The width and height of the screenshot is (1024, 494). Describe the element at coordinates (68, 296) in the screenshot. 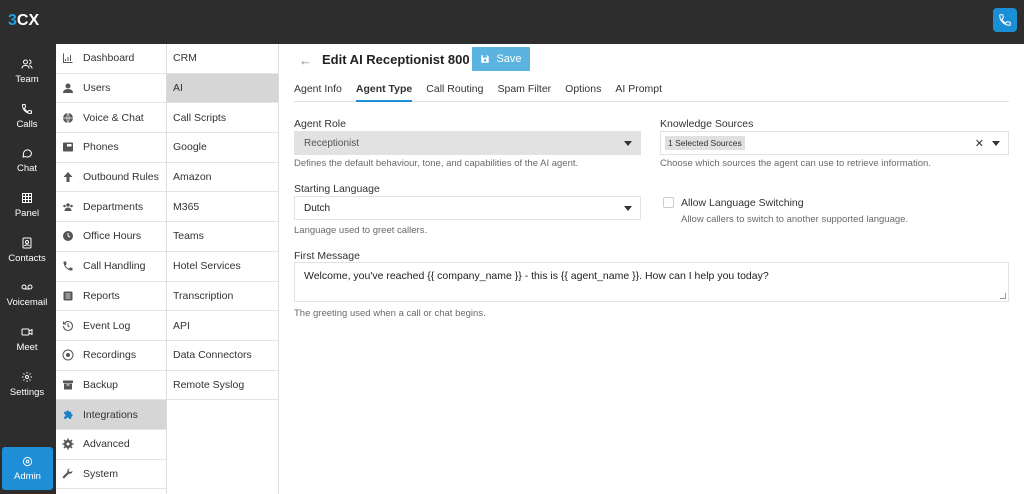

I see `report-icon` at that location.